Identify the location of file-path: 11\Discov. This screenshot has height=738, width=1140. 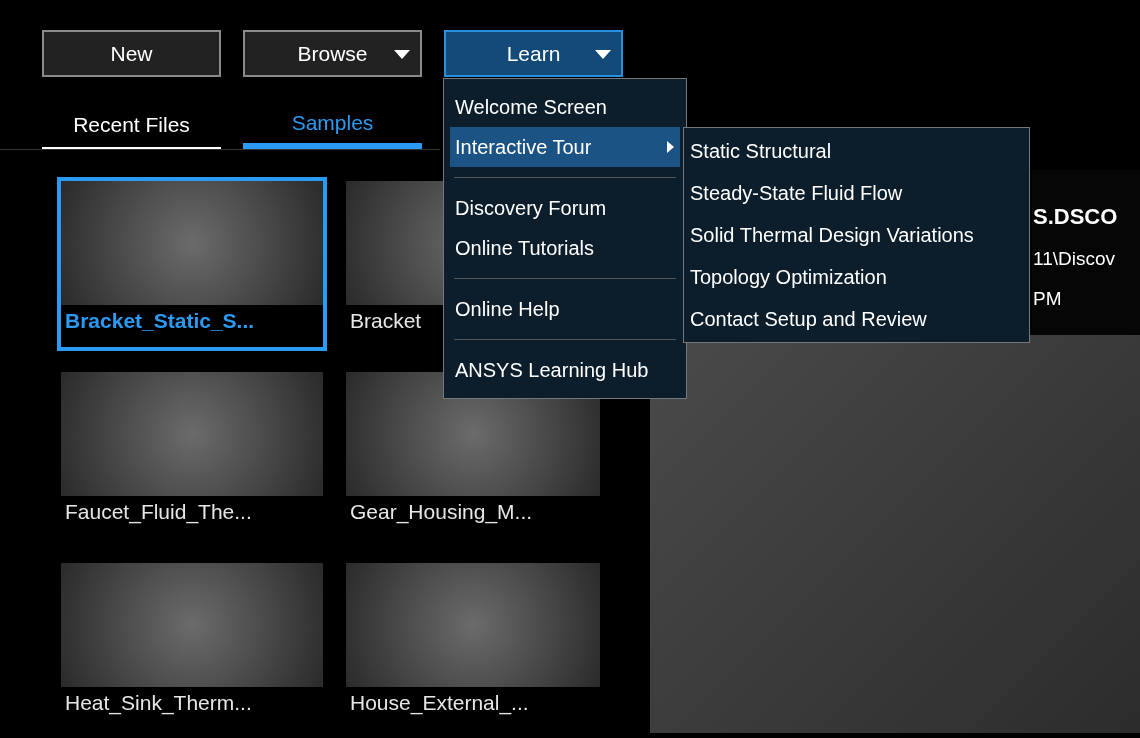
(1074, 258).